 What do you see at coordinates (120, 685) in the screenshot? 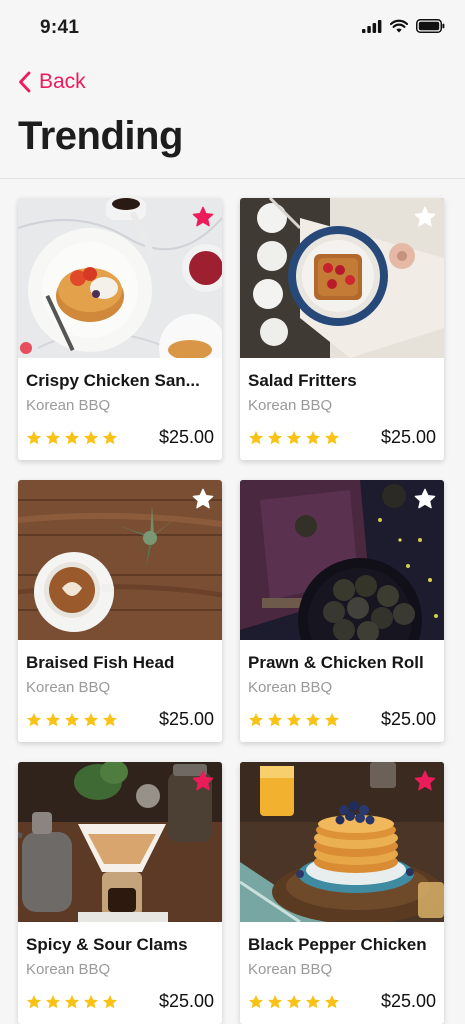
I see `food-info: Braised Fish Head Korean BBQ $25.00` at bounding box center [120, 685].